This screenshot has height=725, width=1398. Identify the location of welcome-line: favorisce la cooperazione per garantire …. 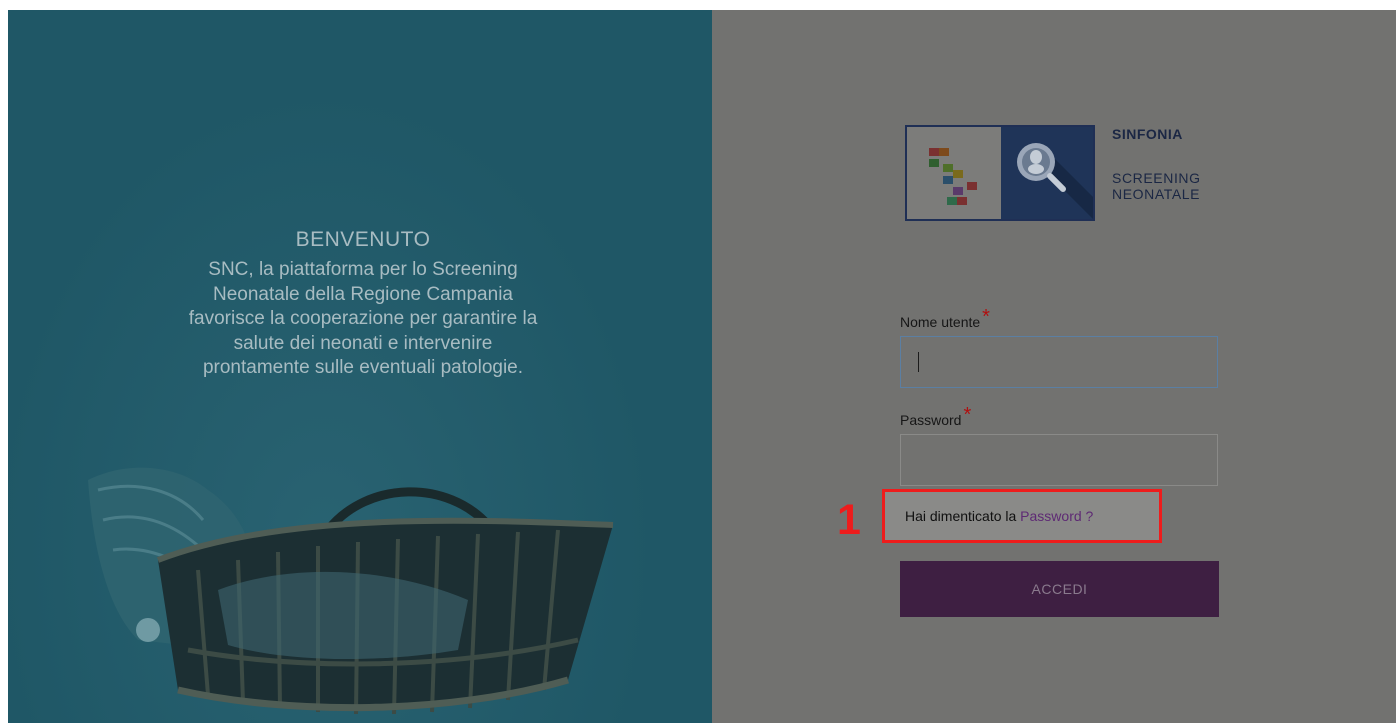
(363, 318).